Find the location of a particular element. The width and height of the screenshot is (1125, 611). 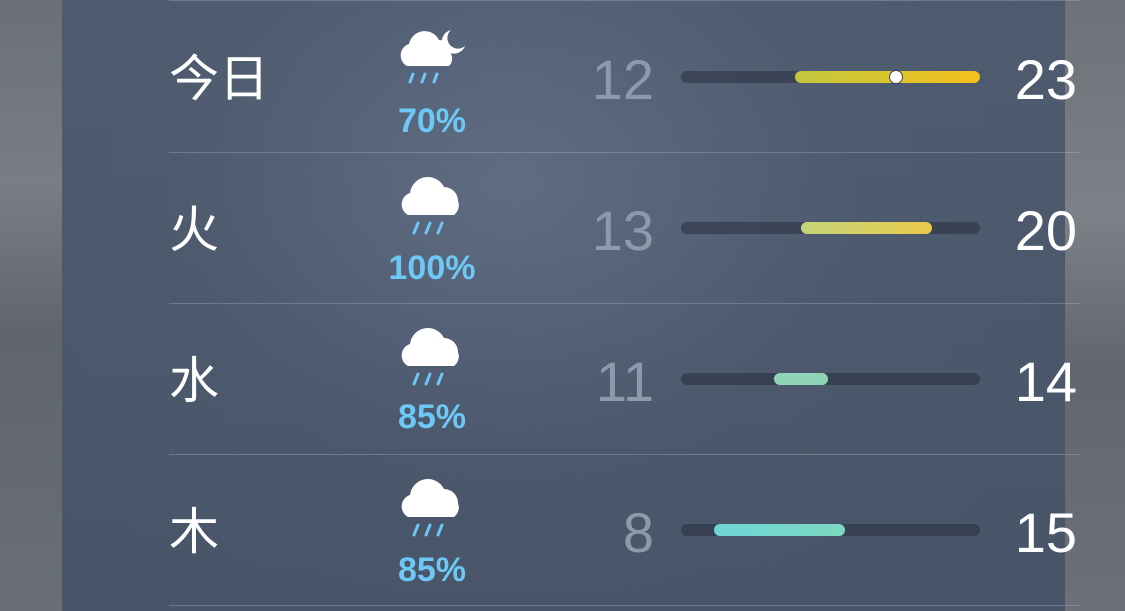

cloud-moon-rain-icon is located at coordinates (432, 57).